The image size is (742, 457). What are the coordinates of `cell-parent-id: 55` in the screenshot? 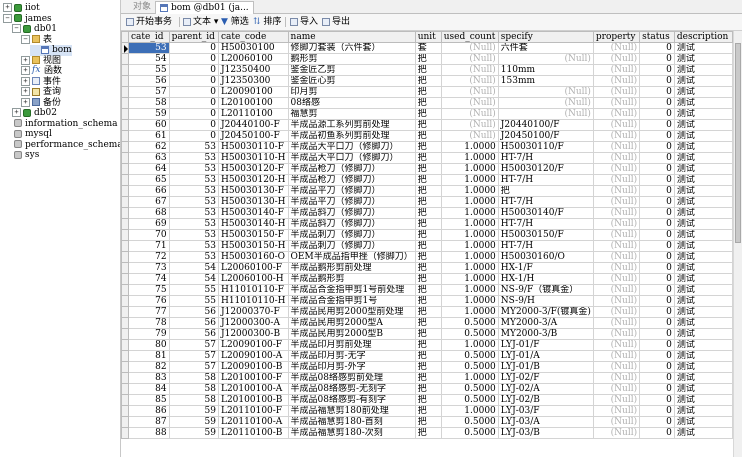 It's located at (193, 301).